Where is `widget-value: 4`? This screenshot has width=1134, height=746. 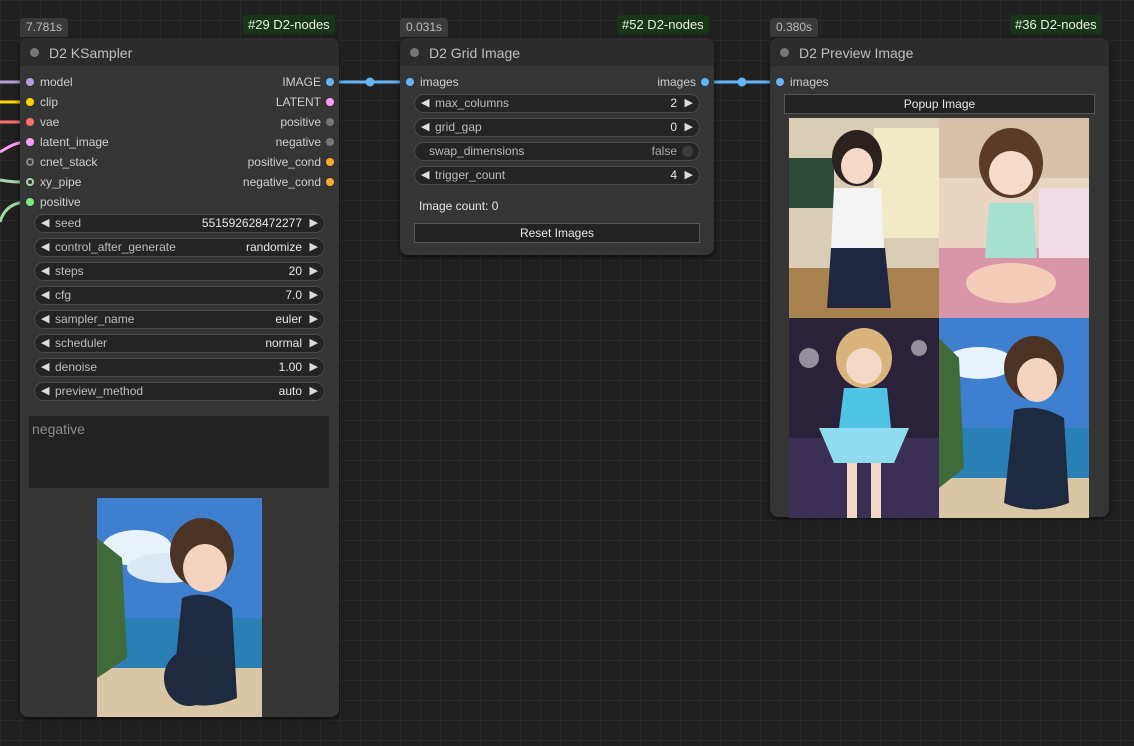 widget-value: 4 is located at coordinates (673, 175).